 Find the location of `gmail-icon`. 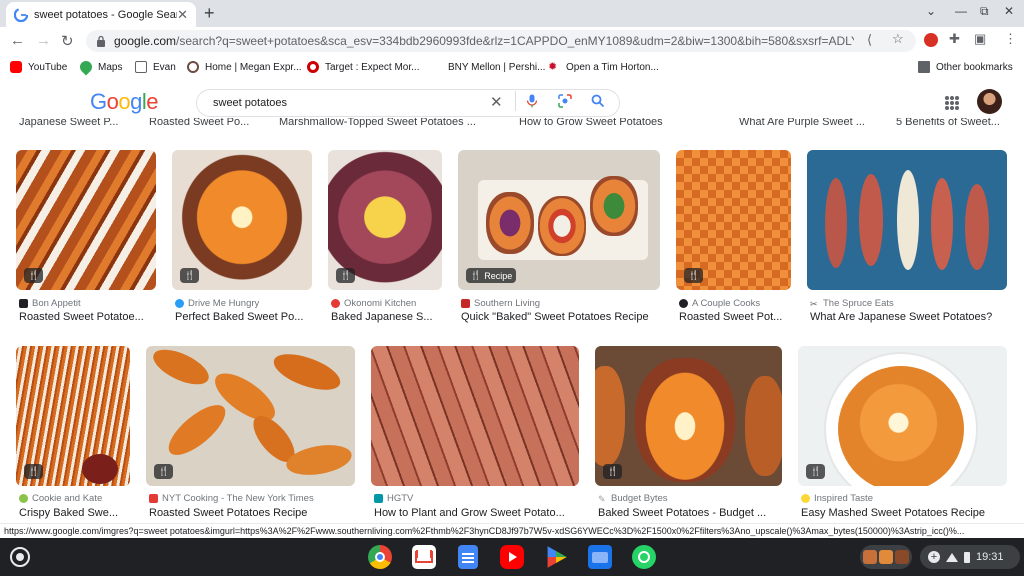

gmail-icon is located at coordinates (424, 557).